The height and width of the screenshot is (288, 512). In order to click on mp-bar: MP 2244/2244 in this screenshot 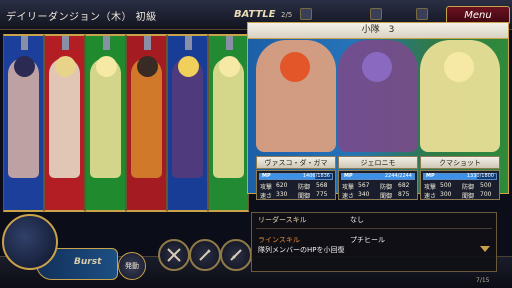, I will do `click(378, 176)`.